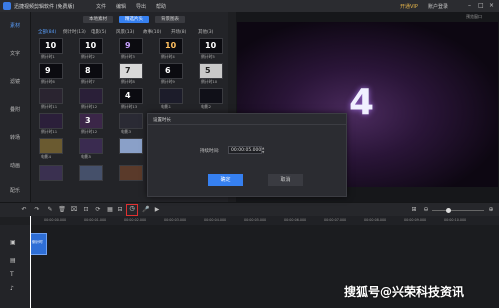 This screenshot has width=499, height=308. What do you see at coordinates (438, 6) in the screenshot?
I see `login-button: 账户登录` at bounding box center [438, 6].